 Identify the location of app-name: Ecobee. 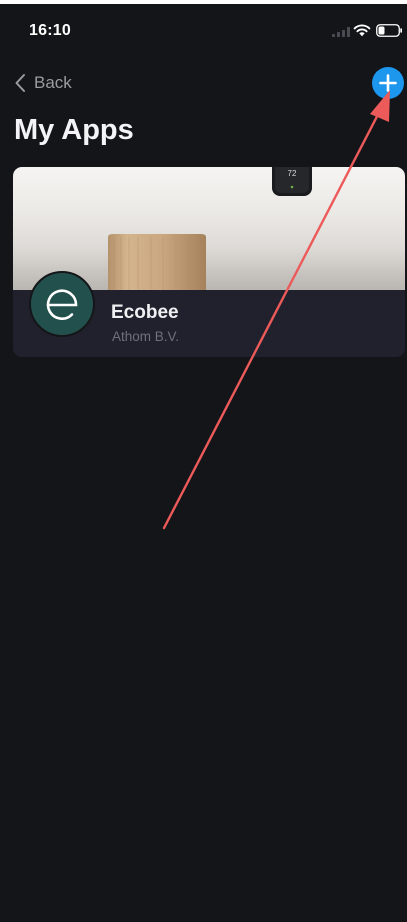
(145, 312).